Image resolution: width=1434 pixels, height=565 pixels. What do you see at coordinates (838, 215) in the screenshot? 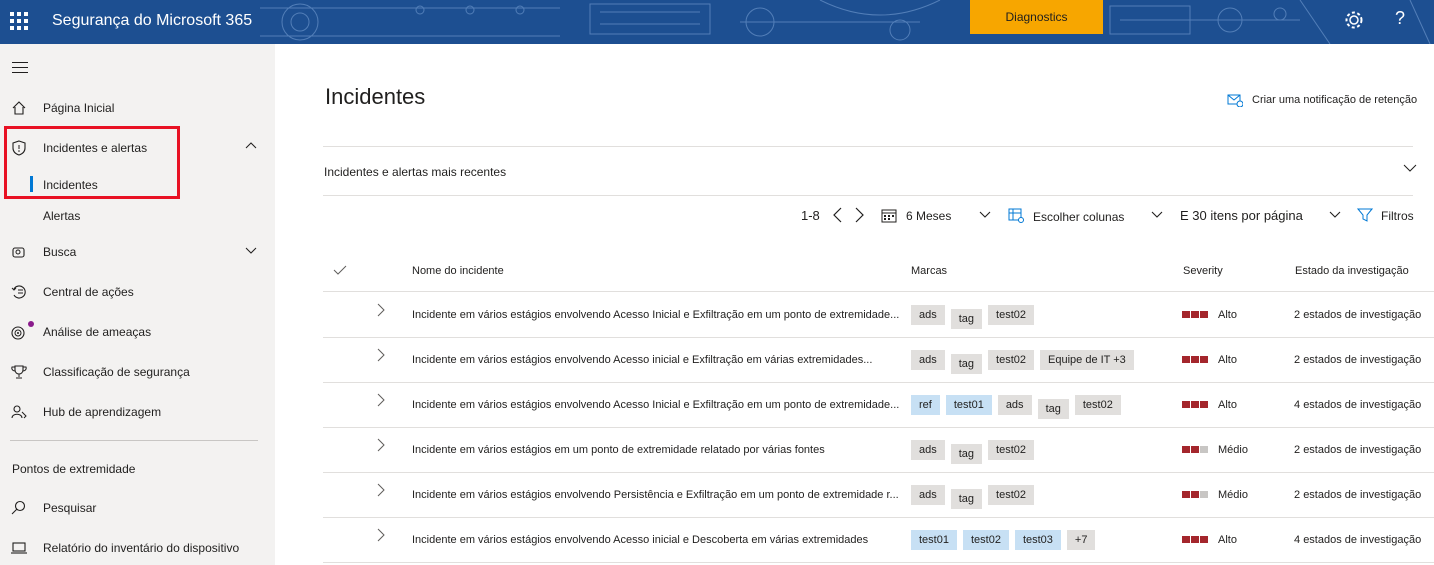
I see `chevron-left-icon` at bounding box center [838, 215].